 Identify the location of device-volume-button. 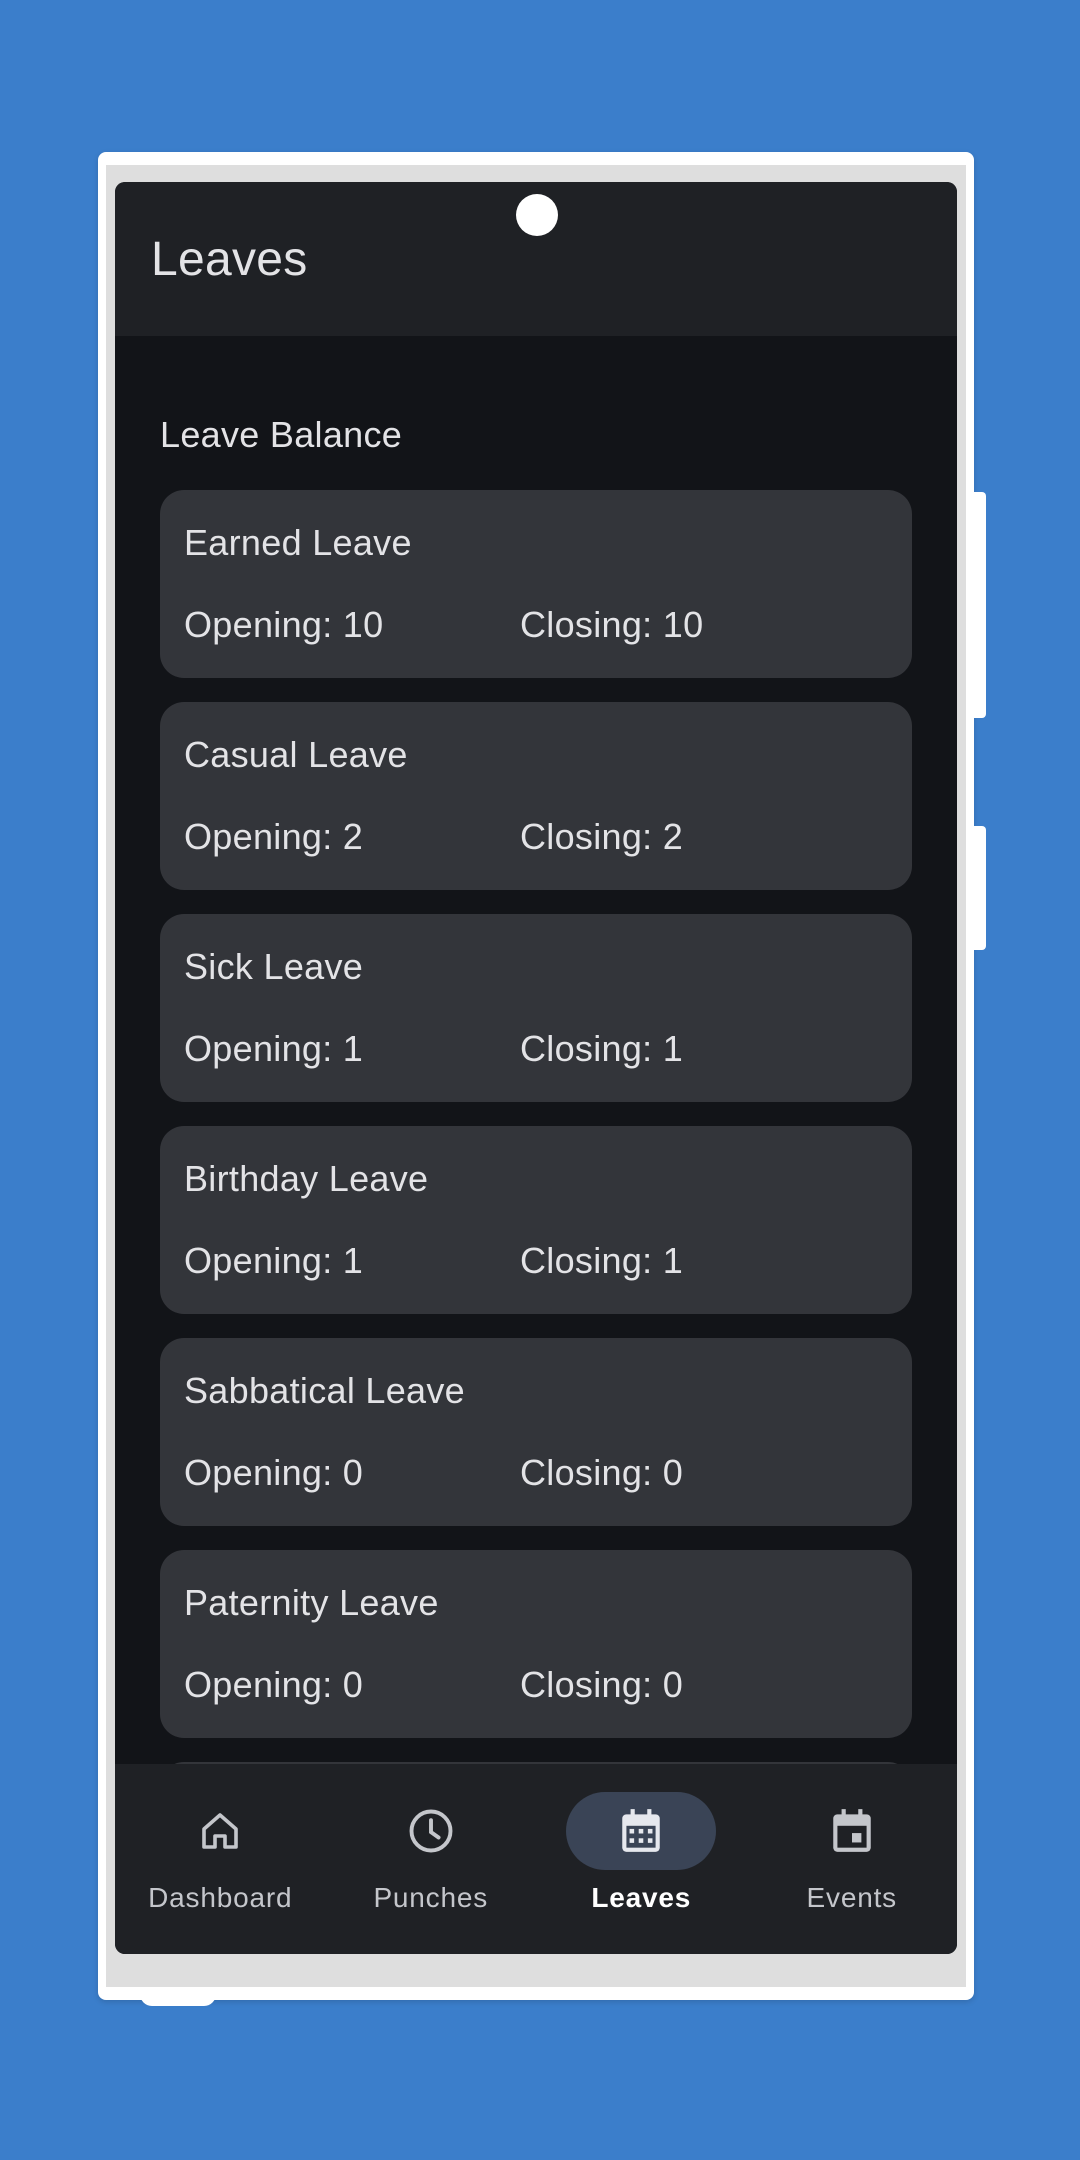
(980, 888).